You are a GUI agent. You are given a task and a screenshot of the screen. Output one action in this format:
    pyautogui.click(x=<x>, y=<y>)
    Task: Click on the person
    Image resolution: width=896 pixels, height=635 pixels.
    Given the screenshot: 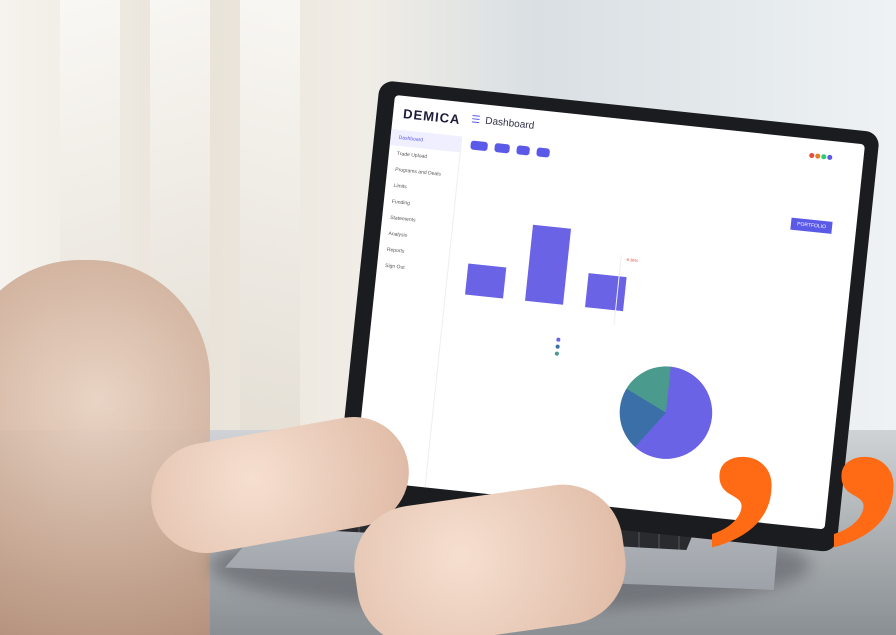 What is the action you would take?
    pyautogui.click(x=105, y=447)
    